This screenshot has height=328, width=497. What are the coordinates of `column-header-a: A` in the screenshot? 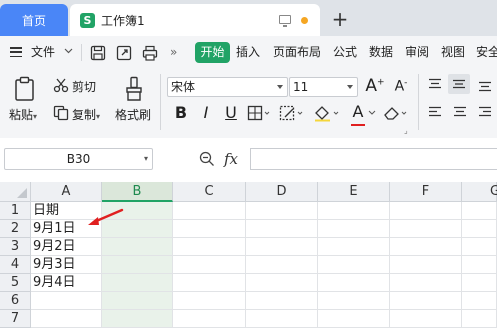 It's located at (66, 192).